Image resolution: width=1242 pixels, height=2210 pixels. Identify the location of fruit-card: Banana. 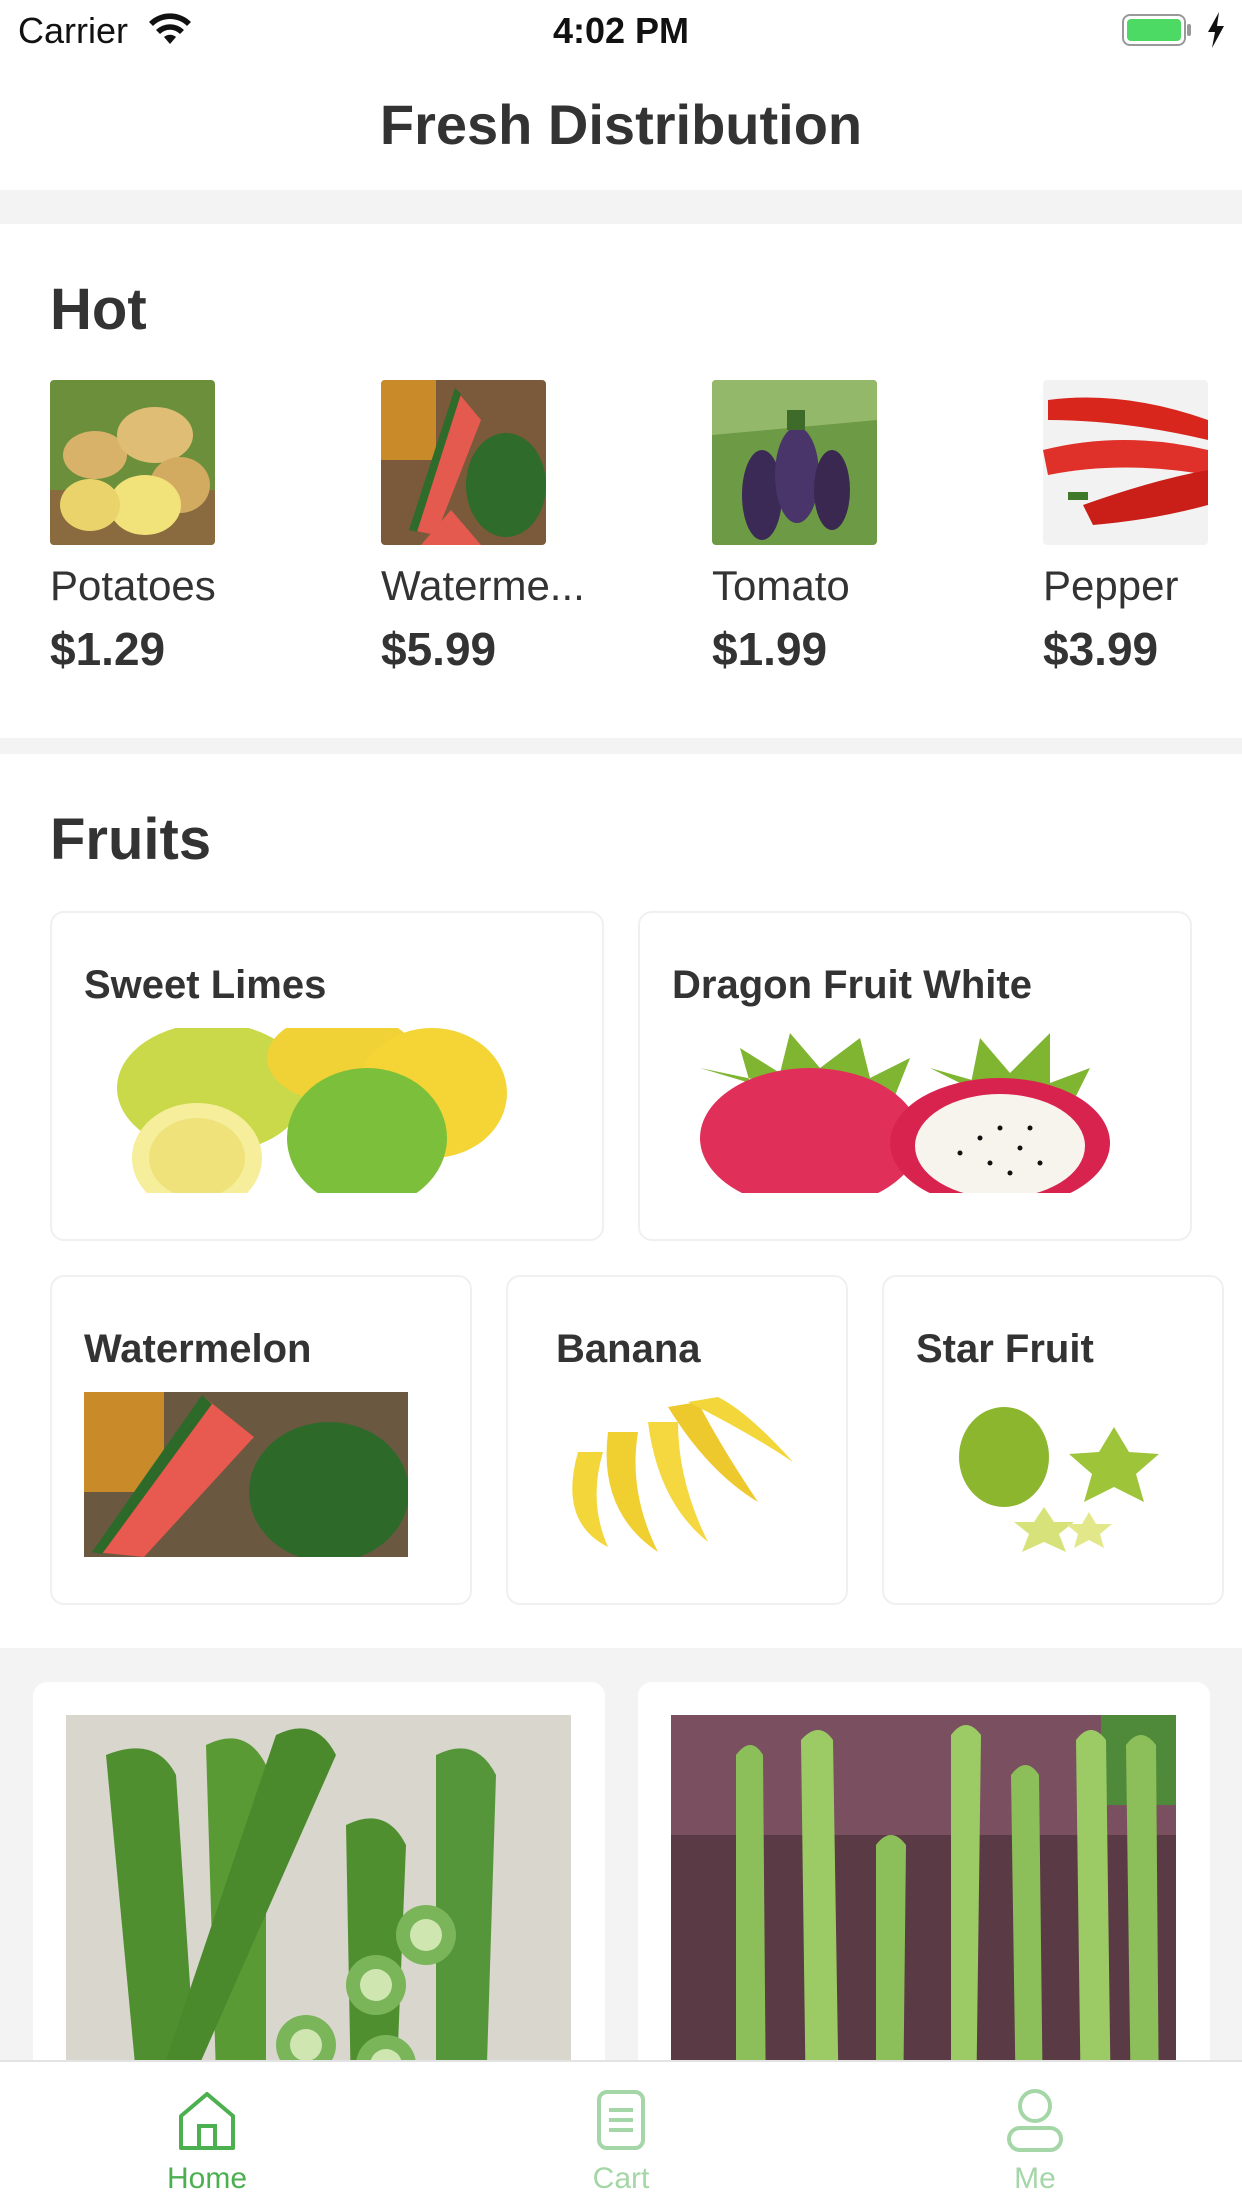
(677, 1440).